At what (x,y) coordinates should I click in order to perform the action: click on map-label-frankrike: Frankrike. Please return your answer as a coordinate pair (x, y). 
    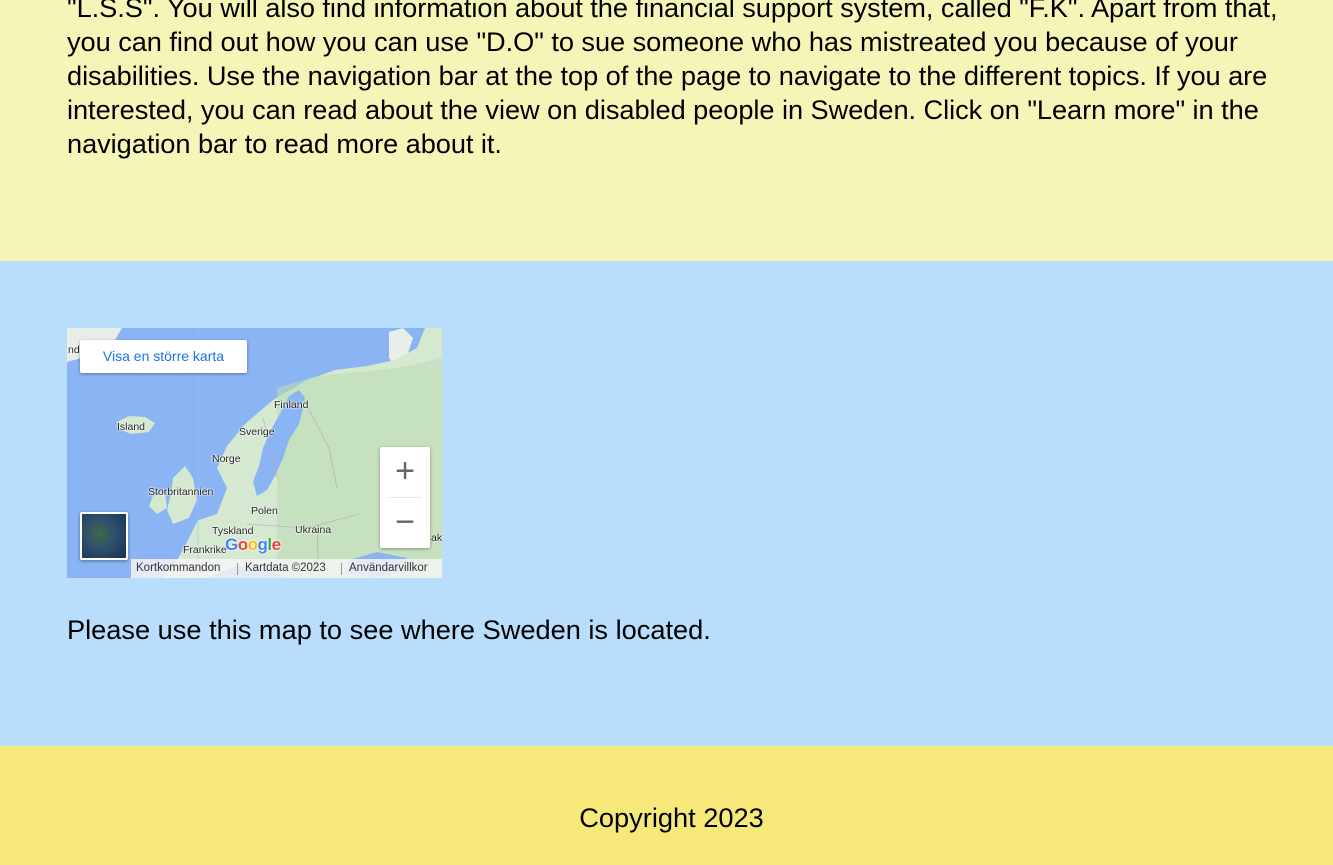
    Looking at the image, I should click on (205, 550).